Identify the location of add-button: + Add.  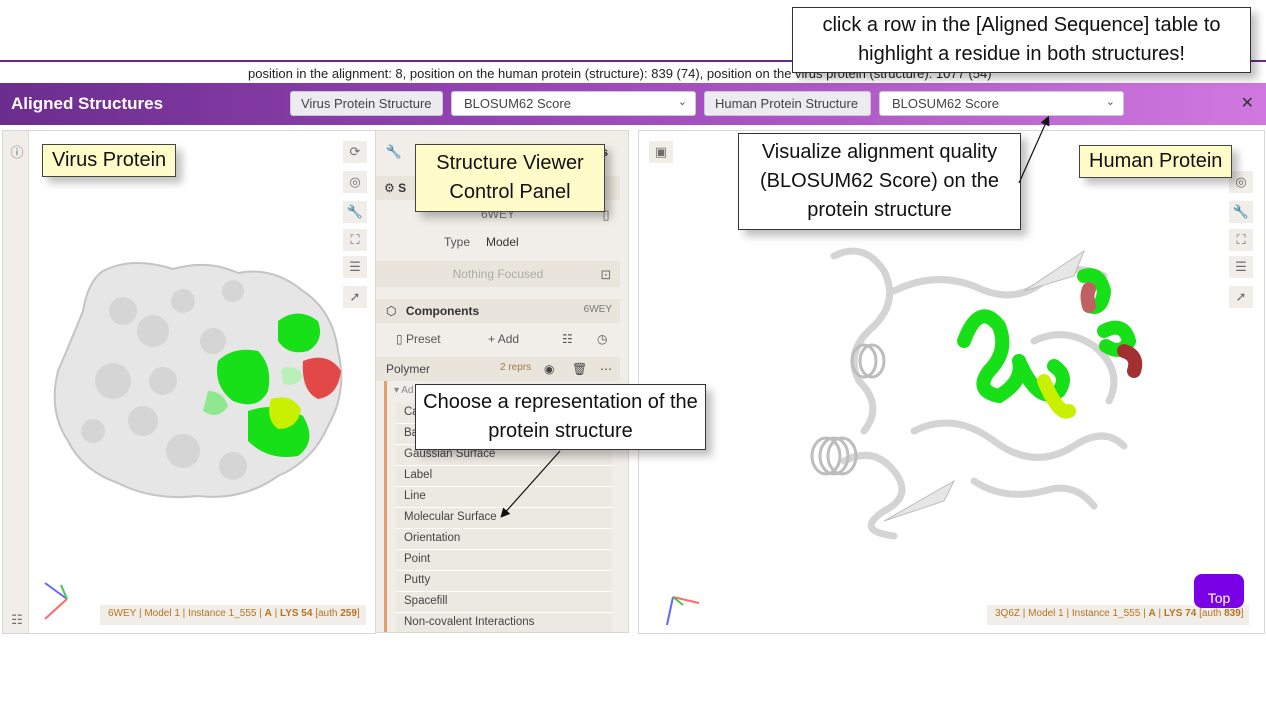
(503, 339).